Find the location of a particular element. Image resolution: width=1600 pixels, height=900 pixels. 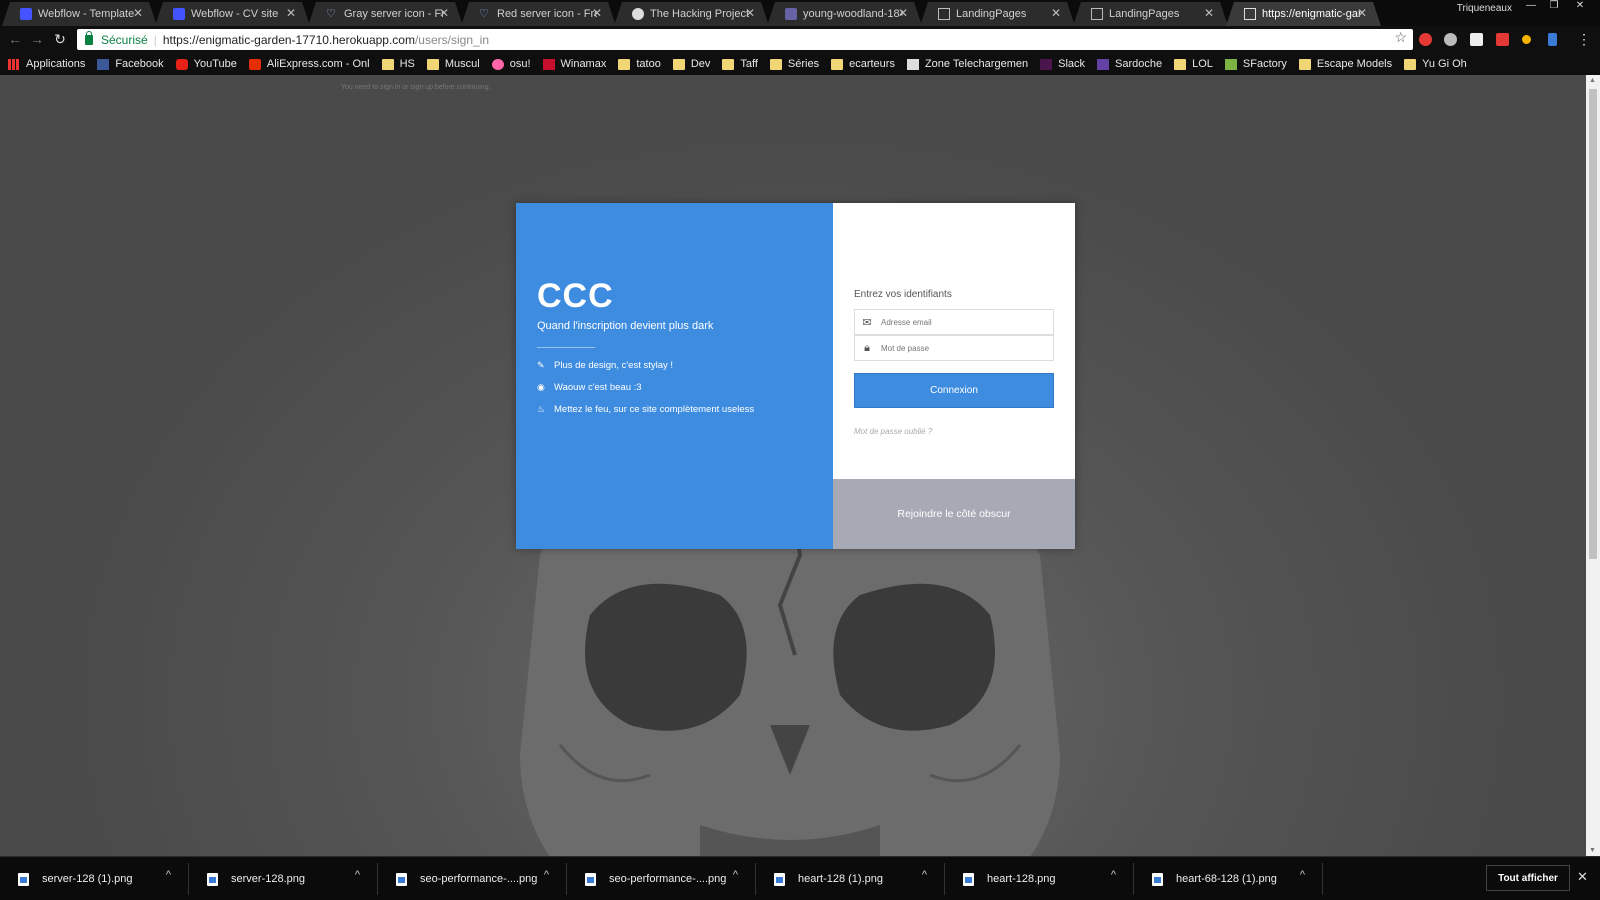

bookmark-escape-models: Escape Models is located at coordinates (1345, 64).